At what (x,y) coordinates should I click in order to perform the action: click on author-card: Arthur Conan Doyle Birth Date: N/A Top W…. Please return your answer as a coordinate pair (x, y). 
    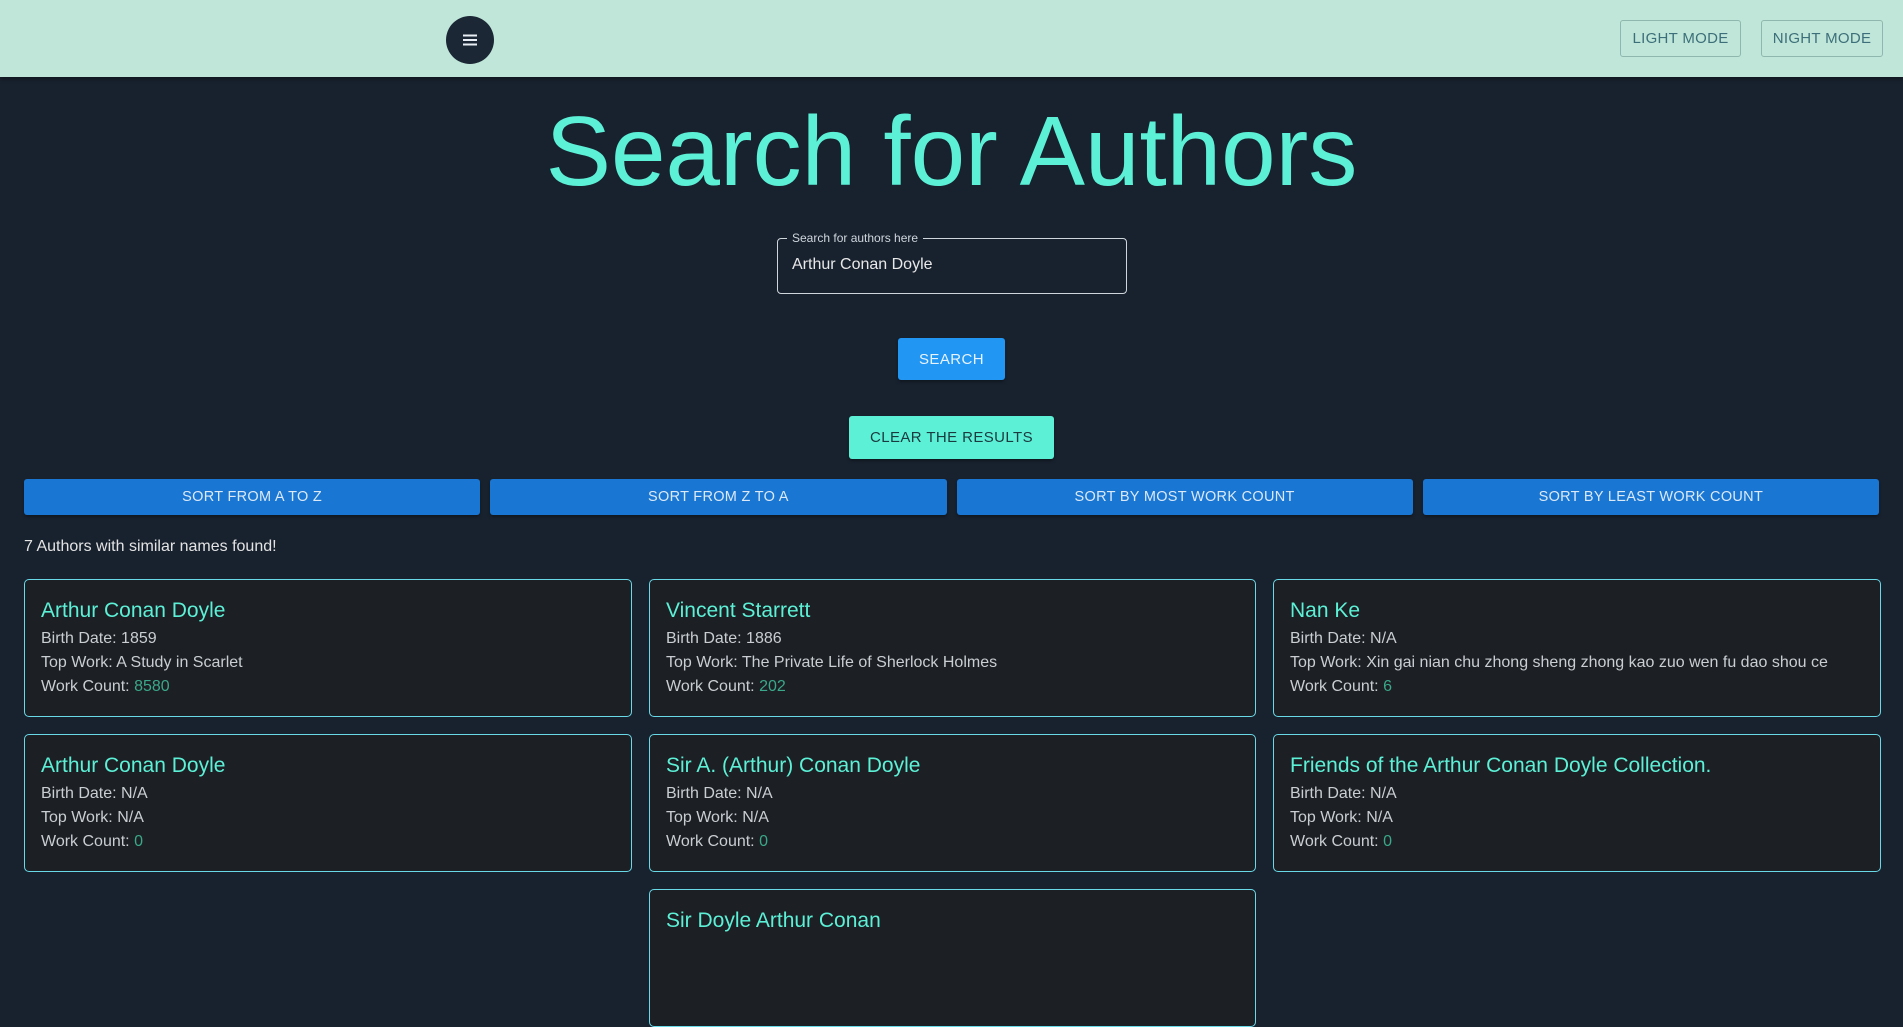
    Looking at the image, I should click on (328, 803).